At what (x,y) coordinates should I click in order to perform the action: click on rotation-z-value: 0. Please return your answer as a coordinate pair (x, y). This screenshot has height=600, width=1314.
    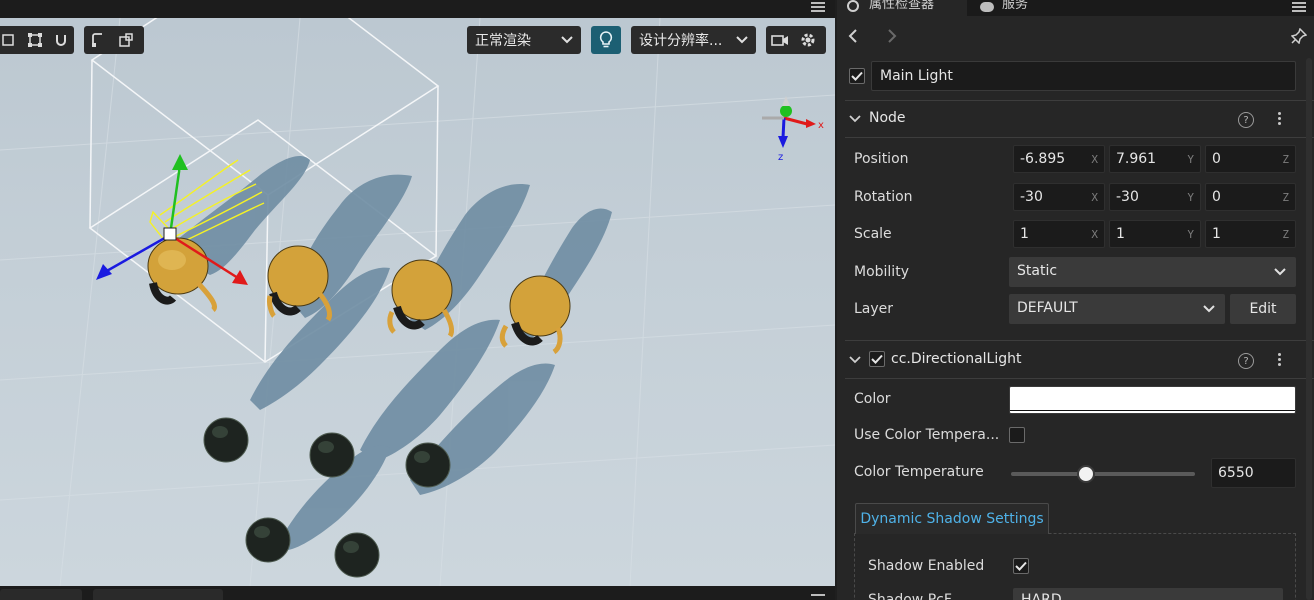
    Looking at the image, I should click on (1216, 197).